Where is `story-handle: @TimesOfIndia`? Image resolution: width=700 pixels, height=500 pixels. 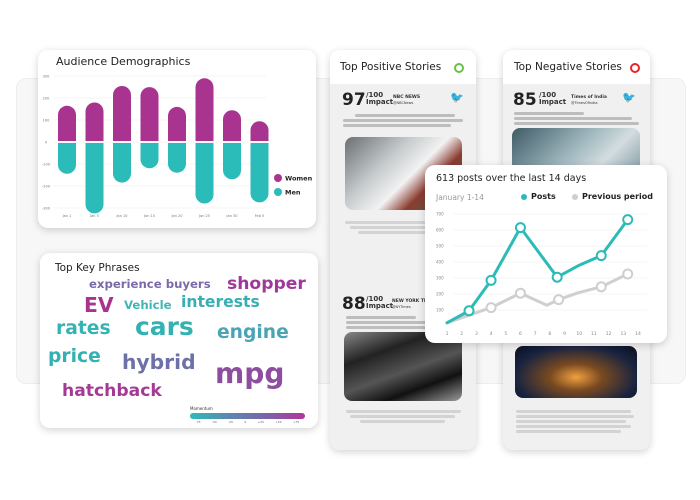 story-handle: @TimesOfIndia is located at coordinates (584, 103).